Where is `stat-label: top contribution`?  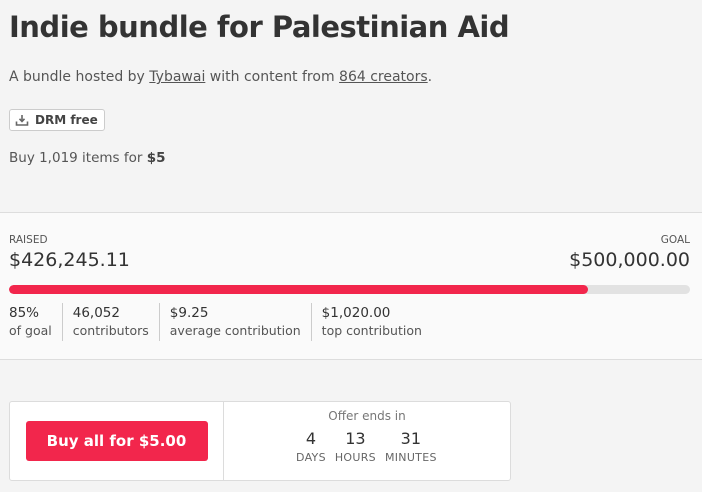
stat-label: top contribution is located at coordinates (371, 330).